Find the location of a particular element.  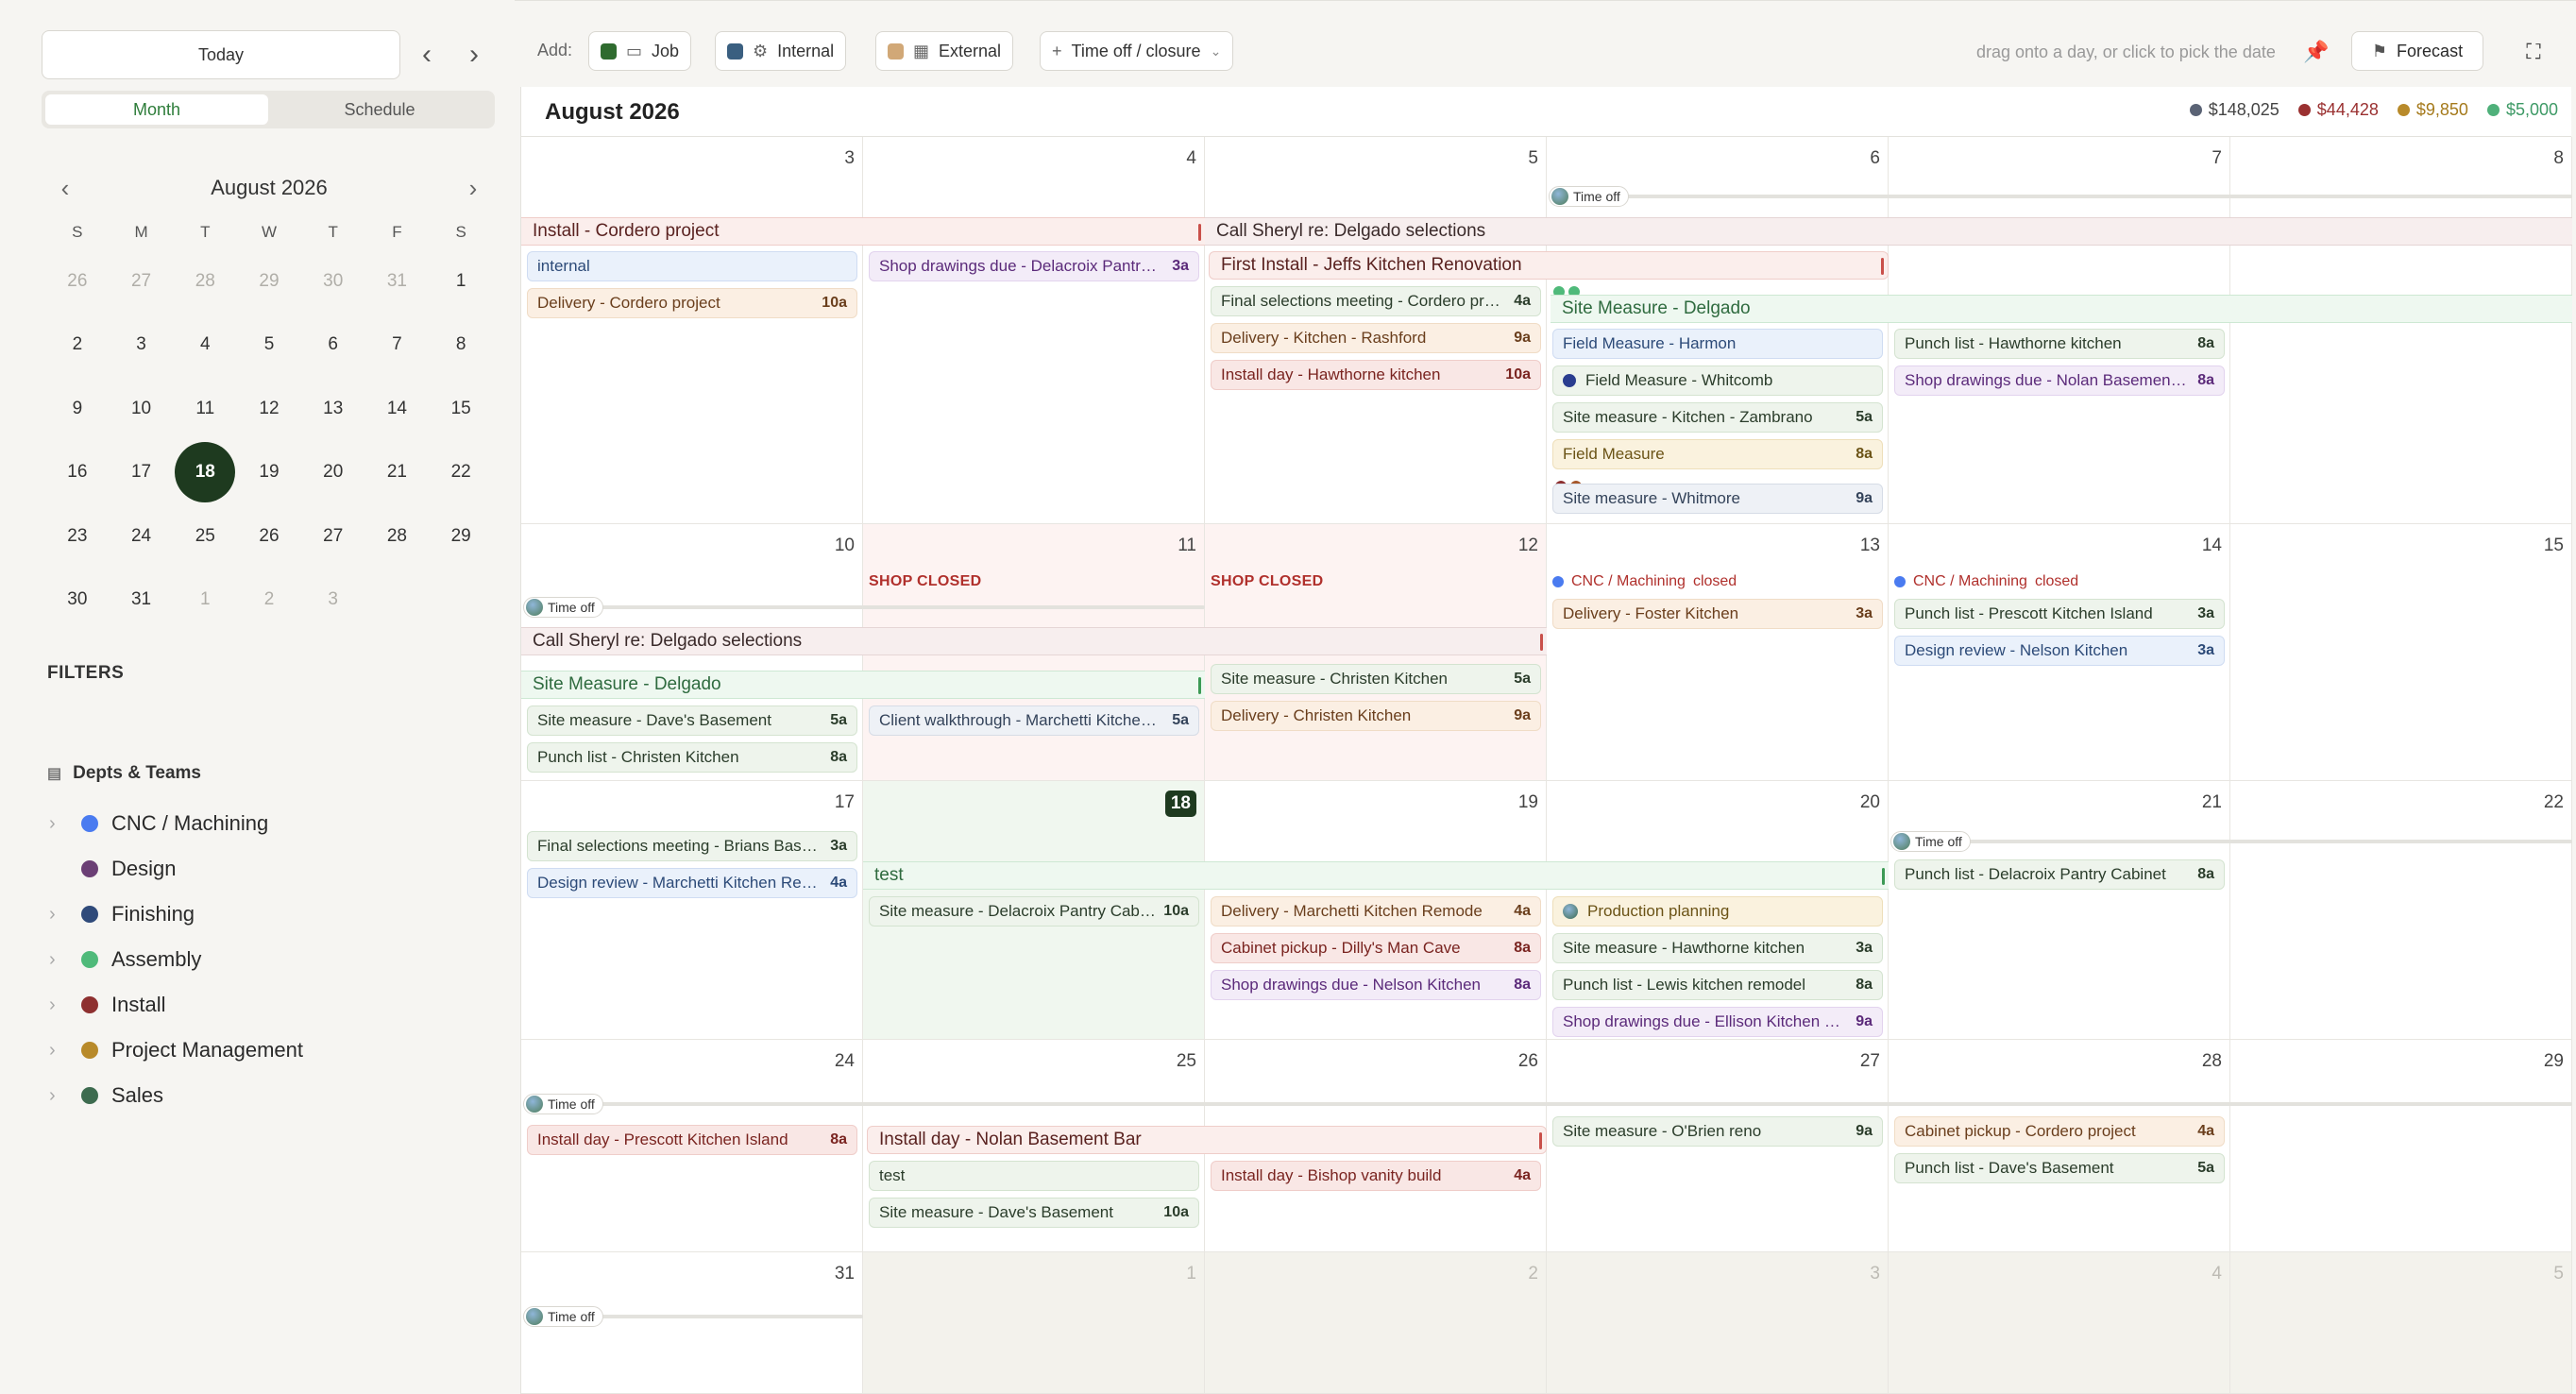

mini-next-month-button: › is located at coordinates (473, 188).